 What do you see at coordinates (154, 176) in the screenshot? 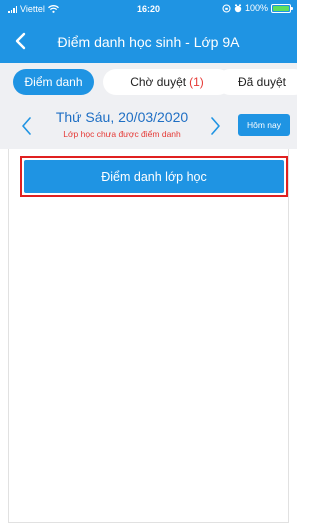
I see `attend-class-button: Điểm danh lớp học` at bounding box center [154, 176].